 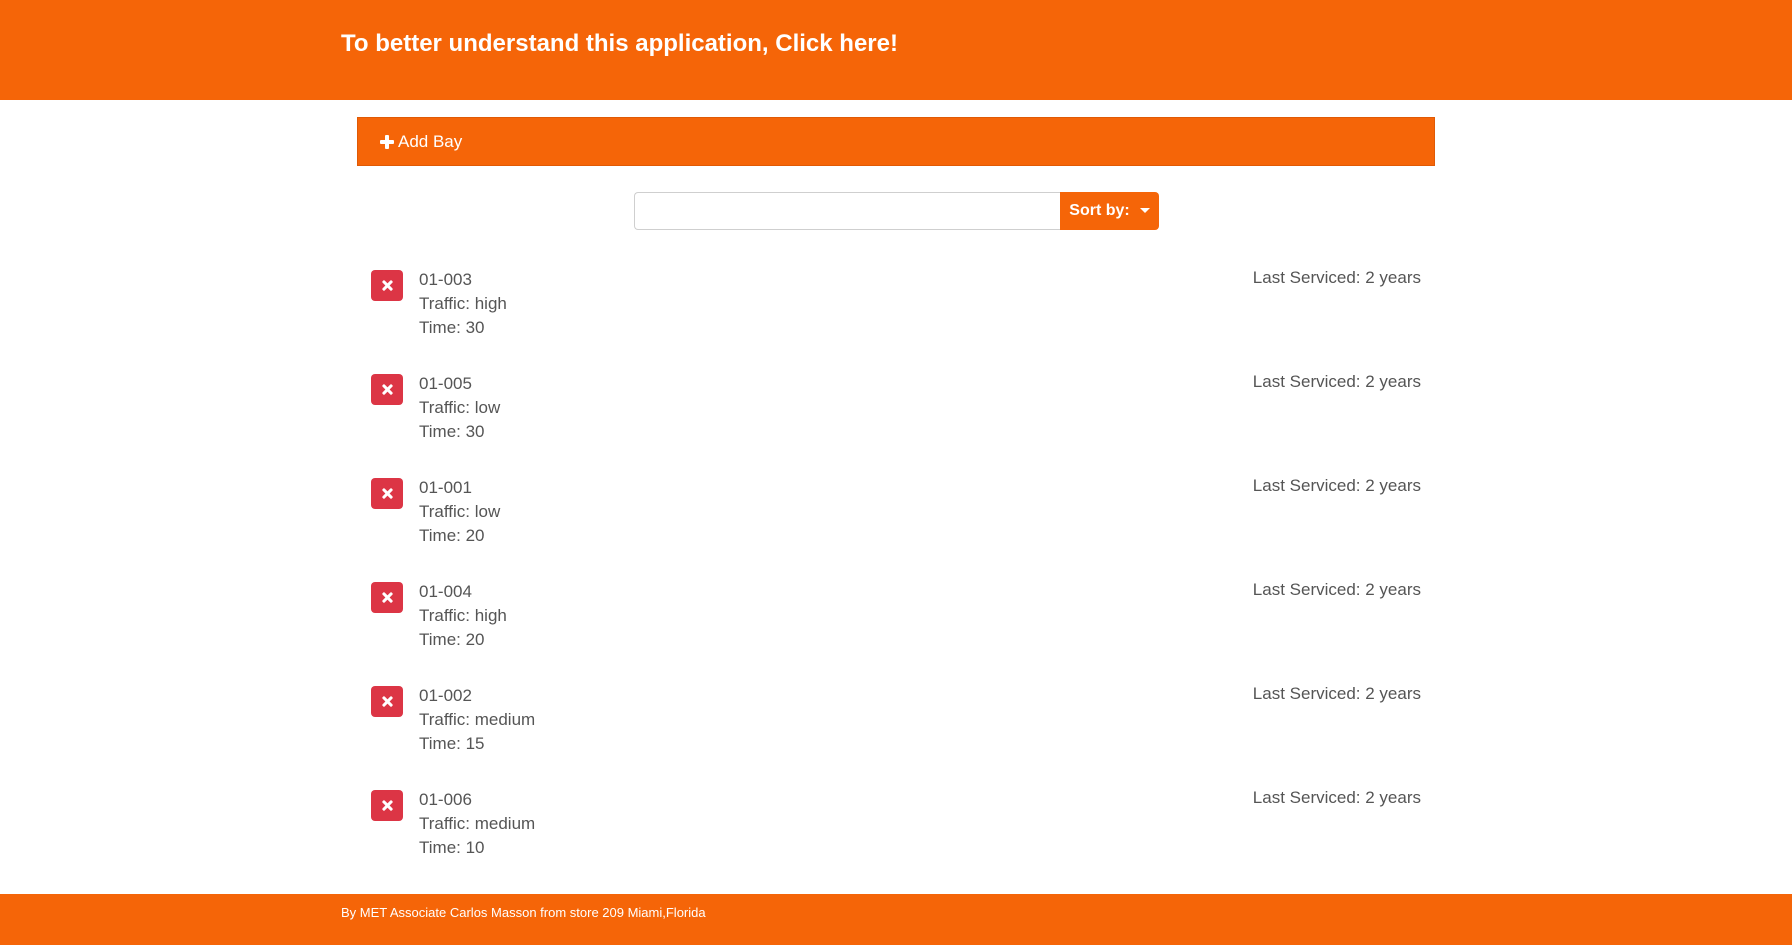 What do you see at coordinates (452, 847) in the screenshot?
I see `bay-time: Time: 10` at bounding box center [452, 847].